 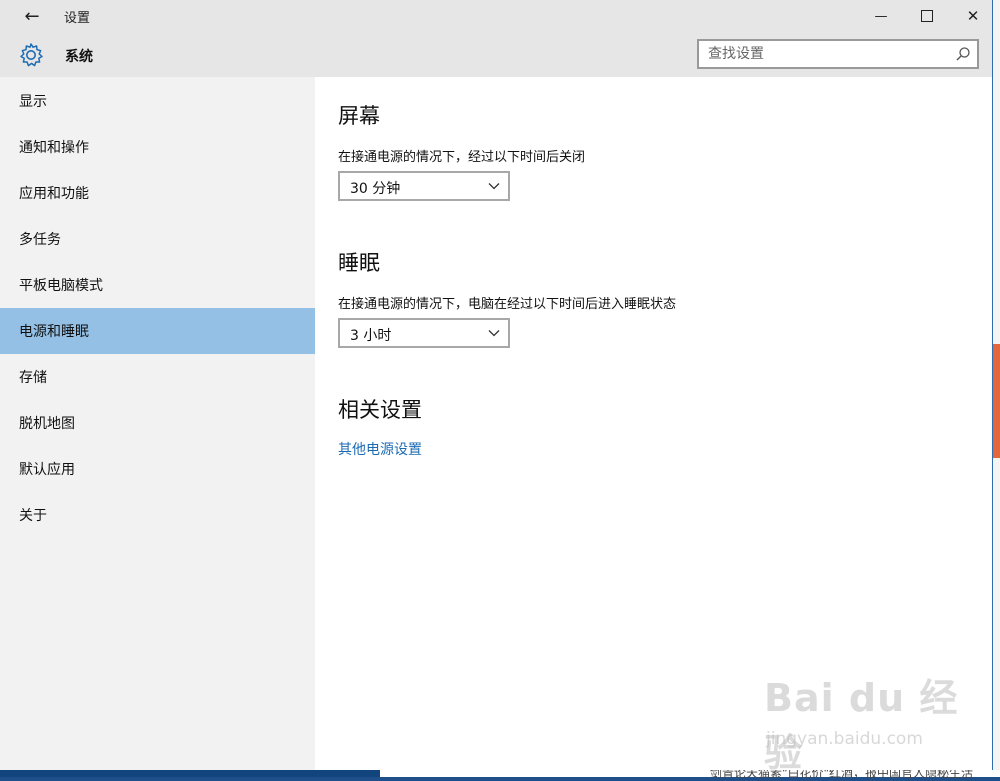 I want to click on sleep-heading: 睡眠, so click(x=359, y=263).